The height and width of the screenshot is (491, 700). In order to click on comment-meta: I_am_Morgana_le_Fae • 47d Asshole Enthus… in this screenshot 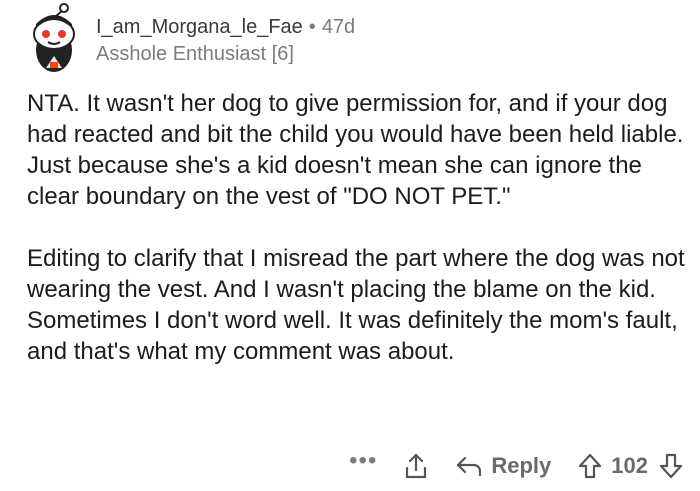, I will do `click(225, 40)`.